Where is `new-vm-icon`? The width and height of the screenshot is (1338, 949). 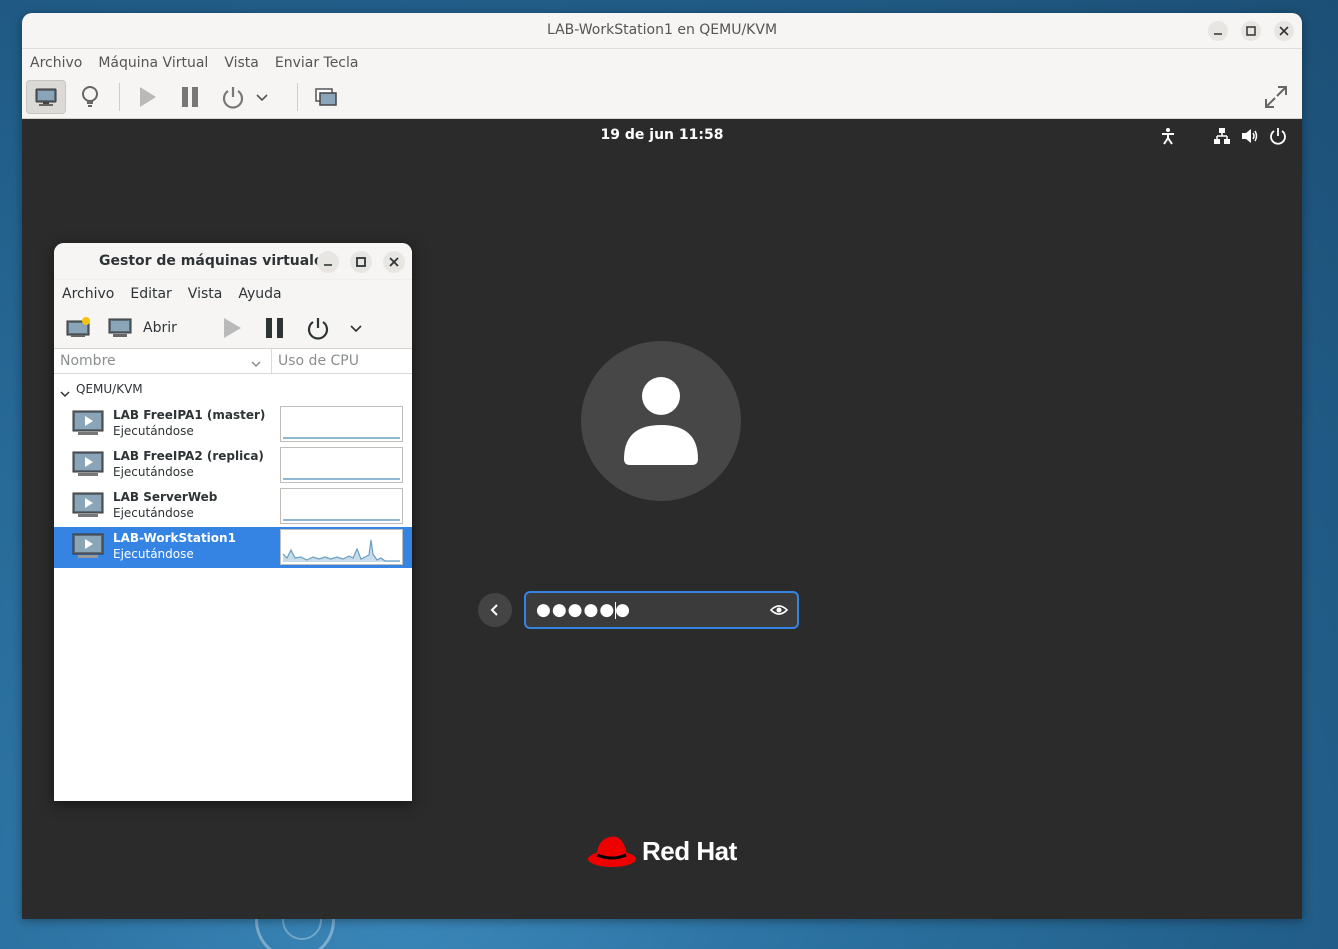 new-vm-icon is located at coordinates (78, 327).